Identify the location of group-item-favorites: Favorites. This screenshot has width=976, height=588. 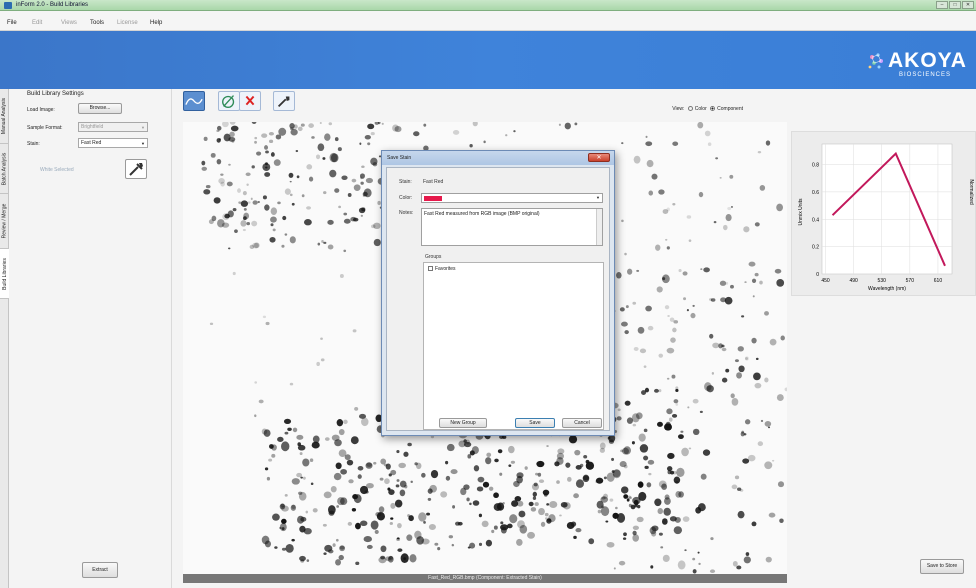
(442, 269).